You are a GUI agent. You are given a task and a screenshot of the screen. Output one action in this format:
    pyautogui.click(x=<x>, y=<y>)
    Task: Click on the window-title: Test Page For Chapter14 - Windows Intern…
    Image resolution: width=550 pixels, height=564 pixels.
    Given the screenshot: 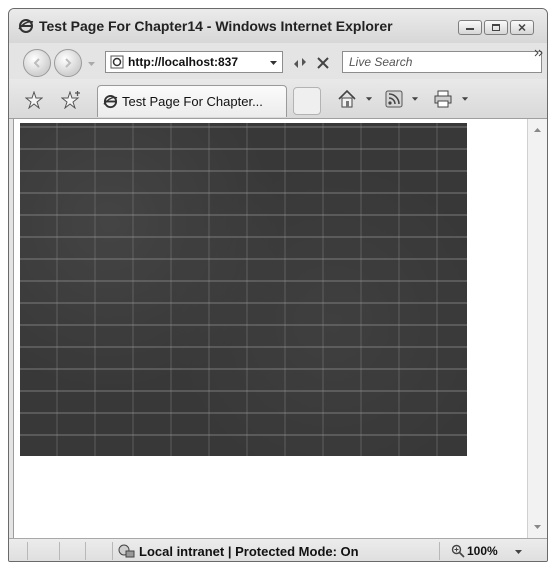 What is the action you would take?
    pyautogui.click(x=216, y=26)
    